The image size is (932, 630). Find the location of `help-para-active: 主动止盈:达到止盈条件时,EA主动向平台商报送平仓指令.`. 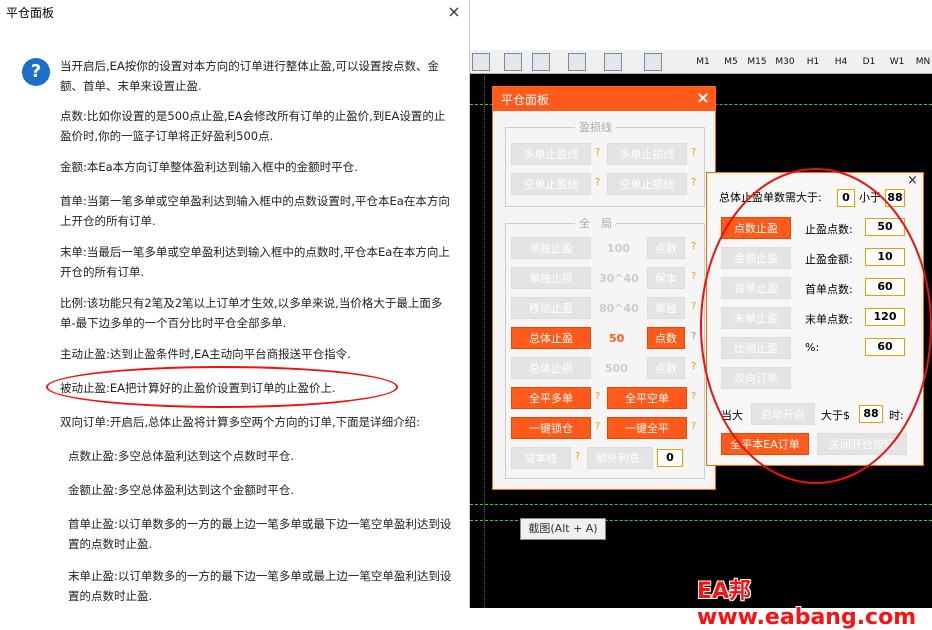

help-para-active: 主动止盈:达到止盈条件时,EA主动向平台商报送平仓指令. is located at coordinates (205, 354).